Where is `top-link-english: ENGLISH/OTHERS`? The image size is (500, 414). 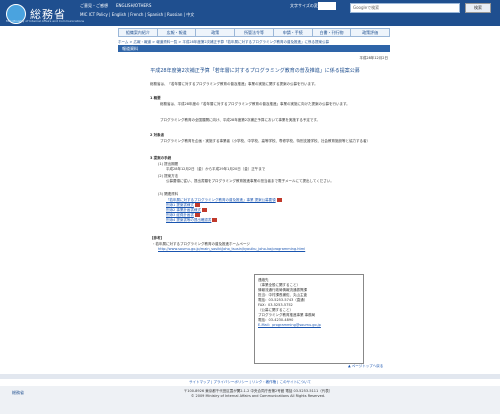
top-link-english: ENGLISH/OTHERS is located at coordinates (133, 6).